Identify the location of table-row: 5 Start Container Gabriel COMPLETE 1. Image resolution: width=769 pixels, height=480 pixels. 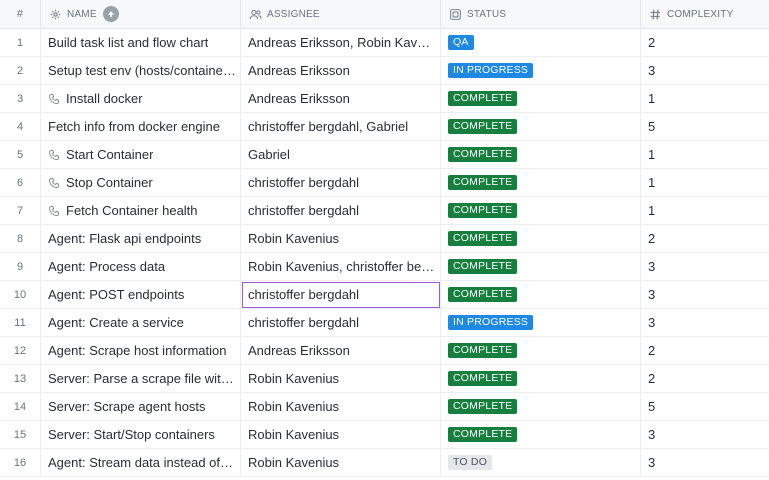
(384, 154).